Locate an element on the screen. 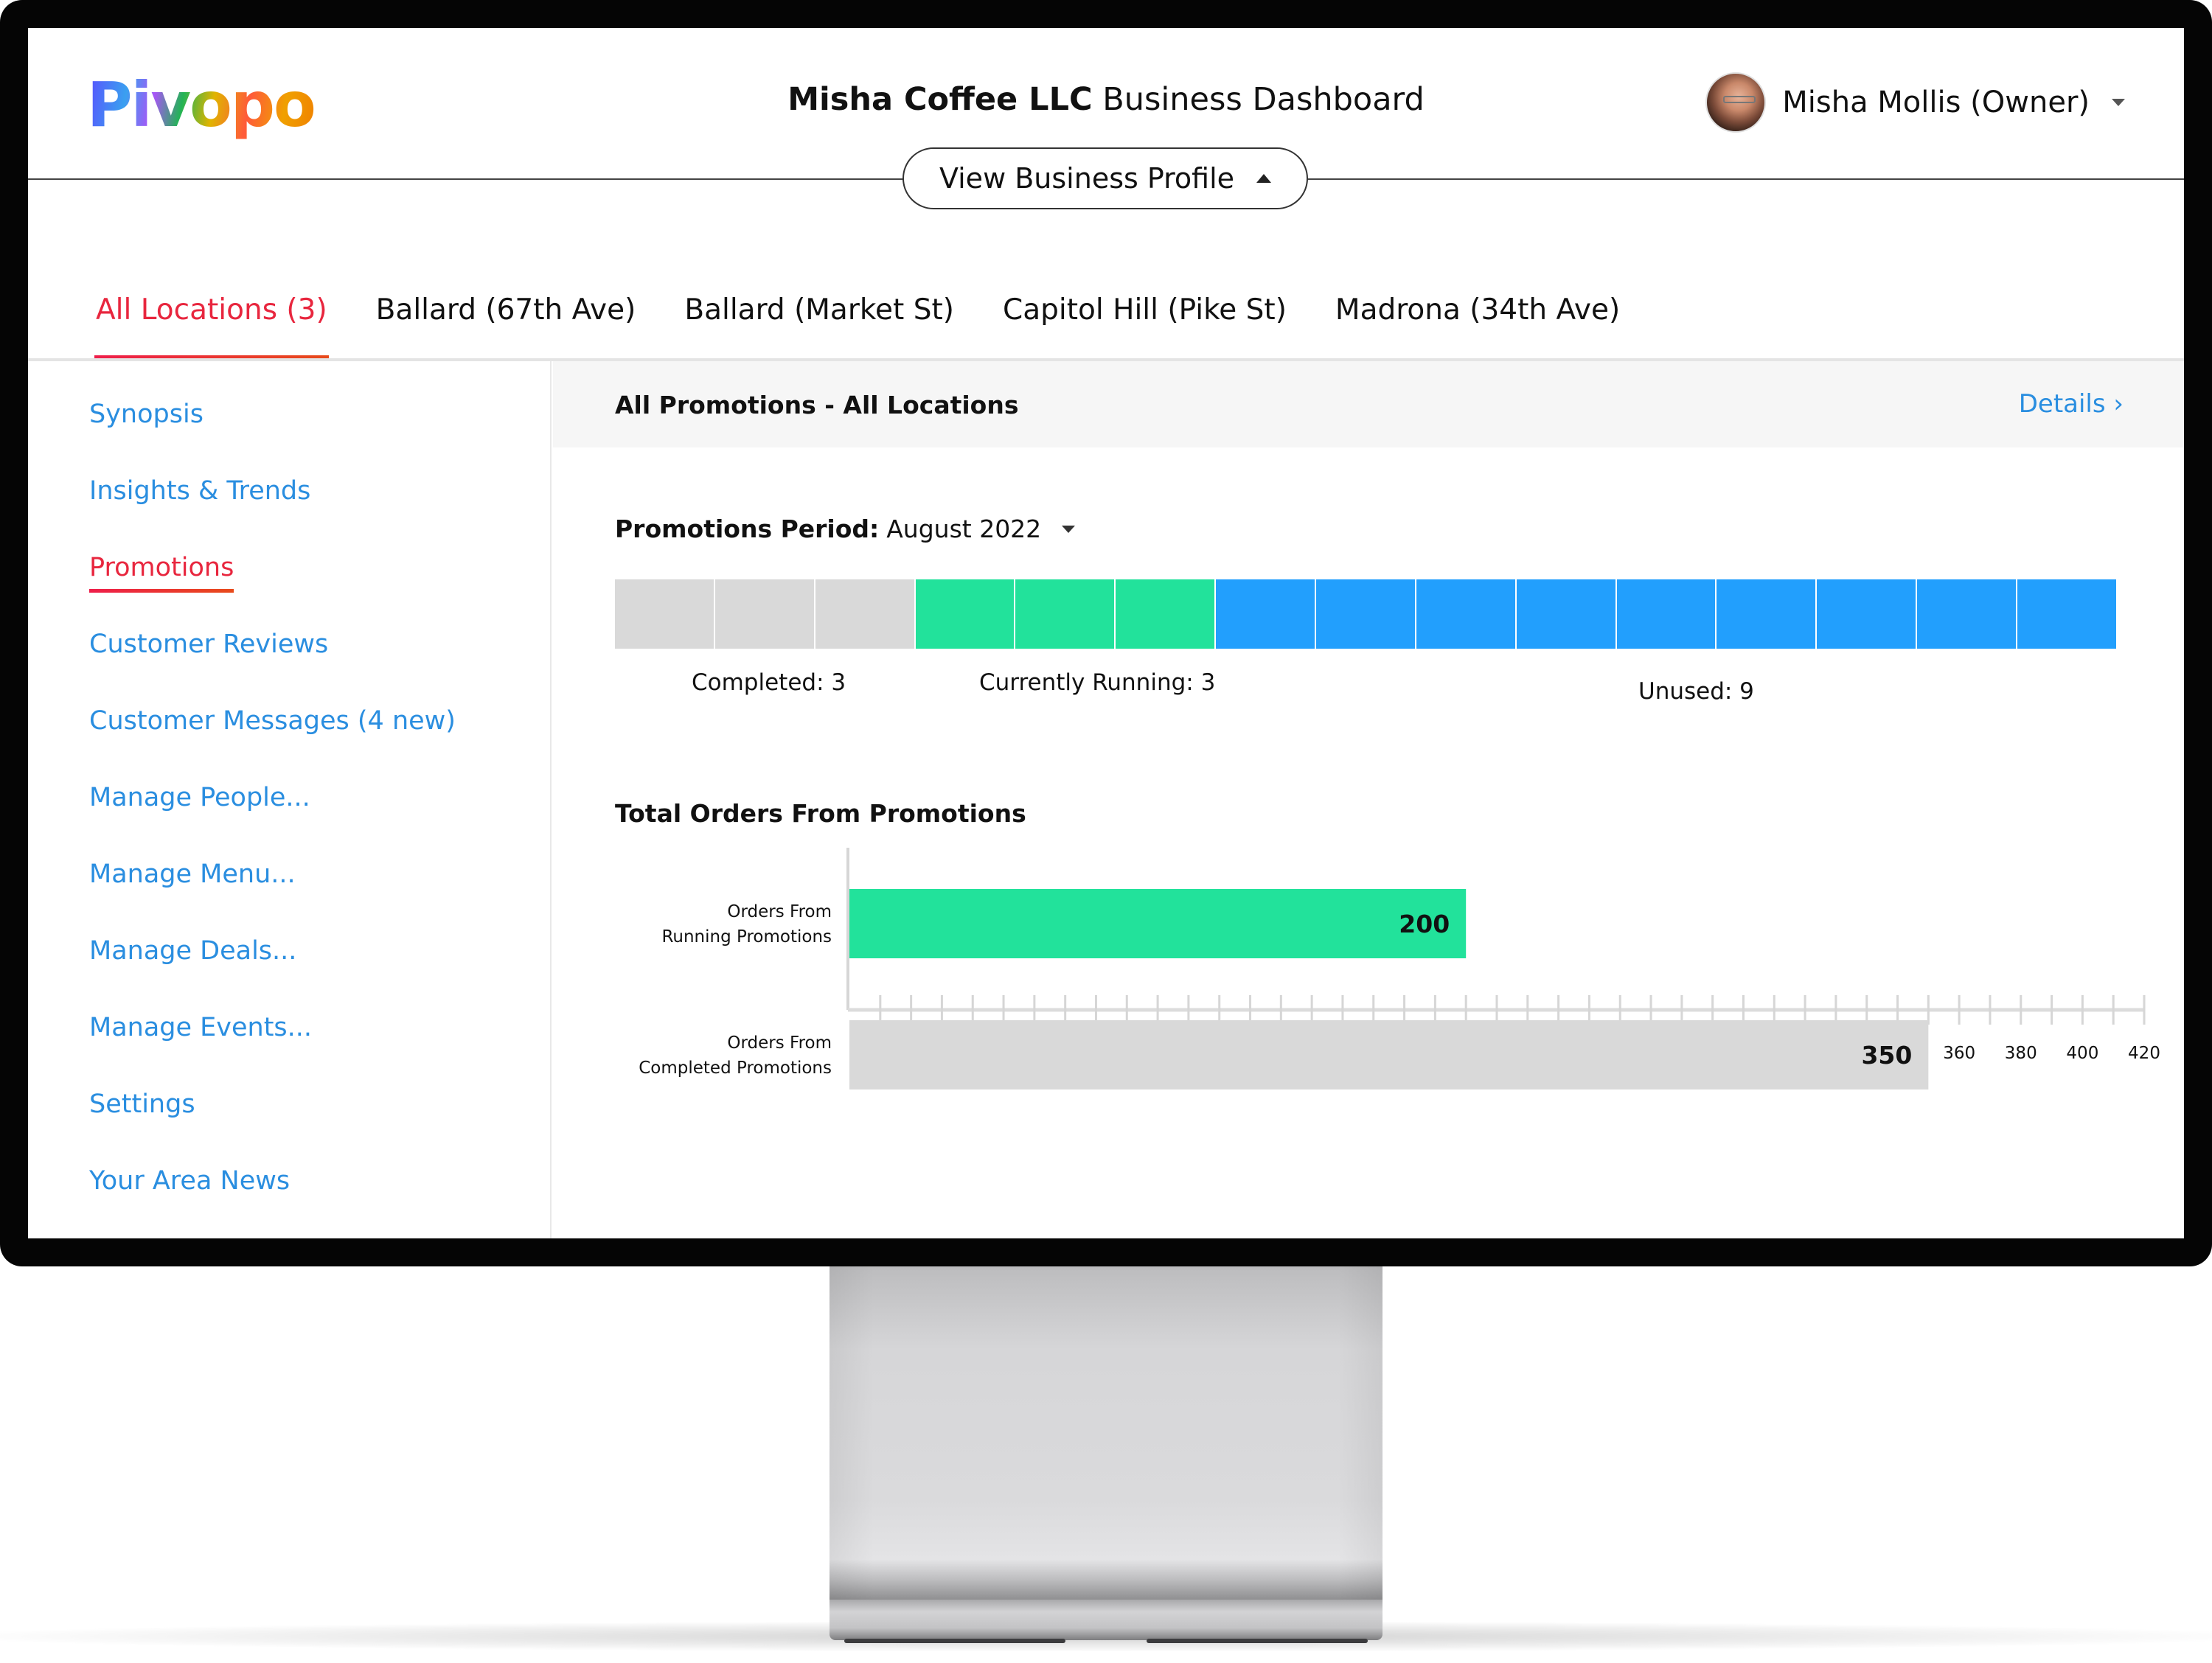 The height and width of the screenshot is (1663, 2212). category-label: Running Promotions is located at coordinates (746, 936).